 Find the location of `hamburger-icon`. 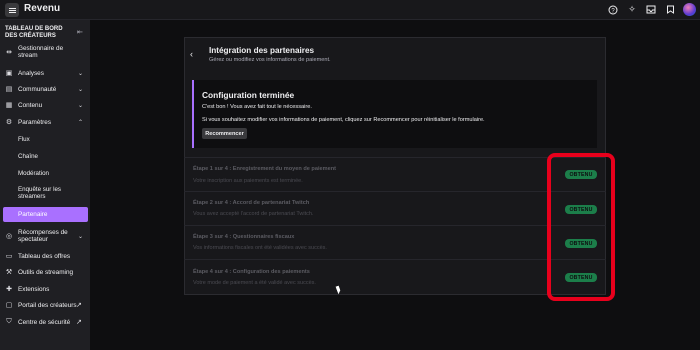

hamburger-icon is located at coordinates (12, 10).